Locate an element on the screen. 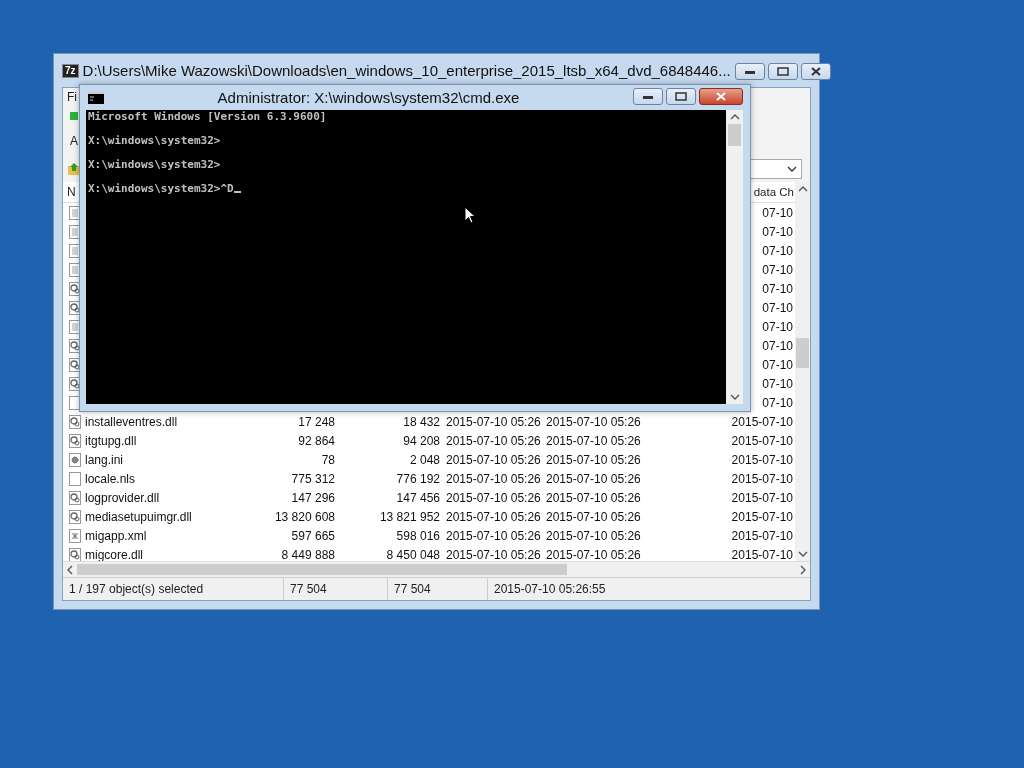 The height and width of the screenshot is (768, 1024). horizontal-scrollbar is located at coordinates (436, 569).